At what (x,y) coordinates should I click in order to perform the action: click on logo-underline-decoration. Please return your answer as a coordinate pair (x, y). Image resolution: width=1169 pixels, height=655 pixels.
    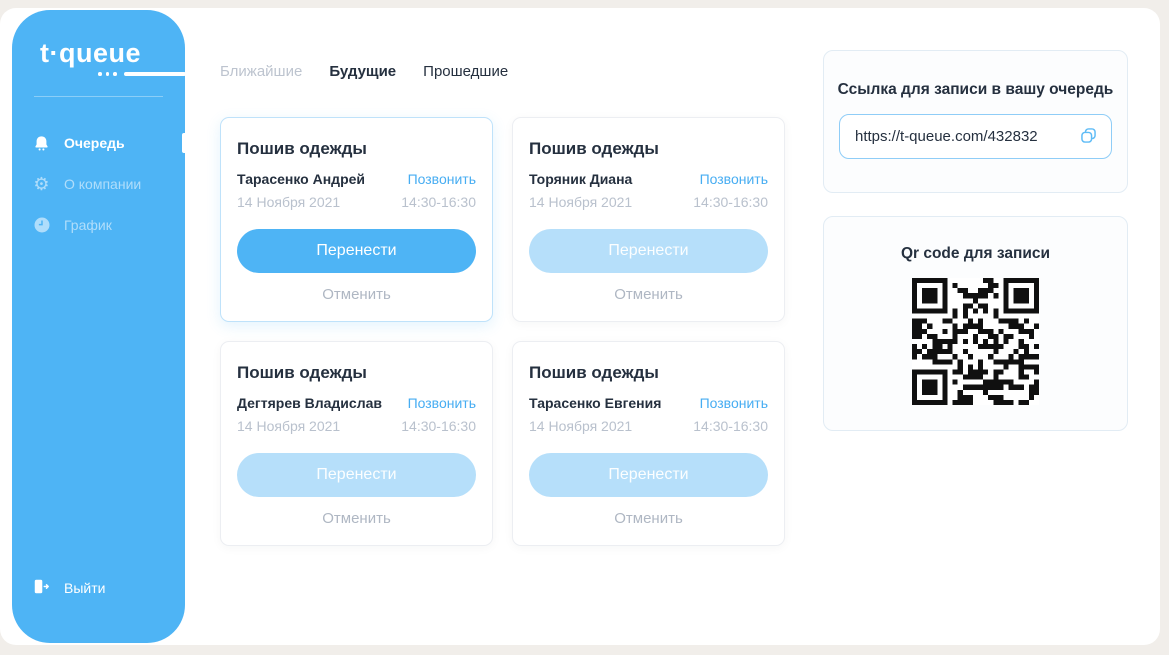
    Looking at the image, I should click on (142, 74).